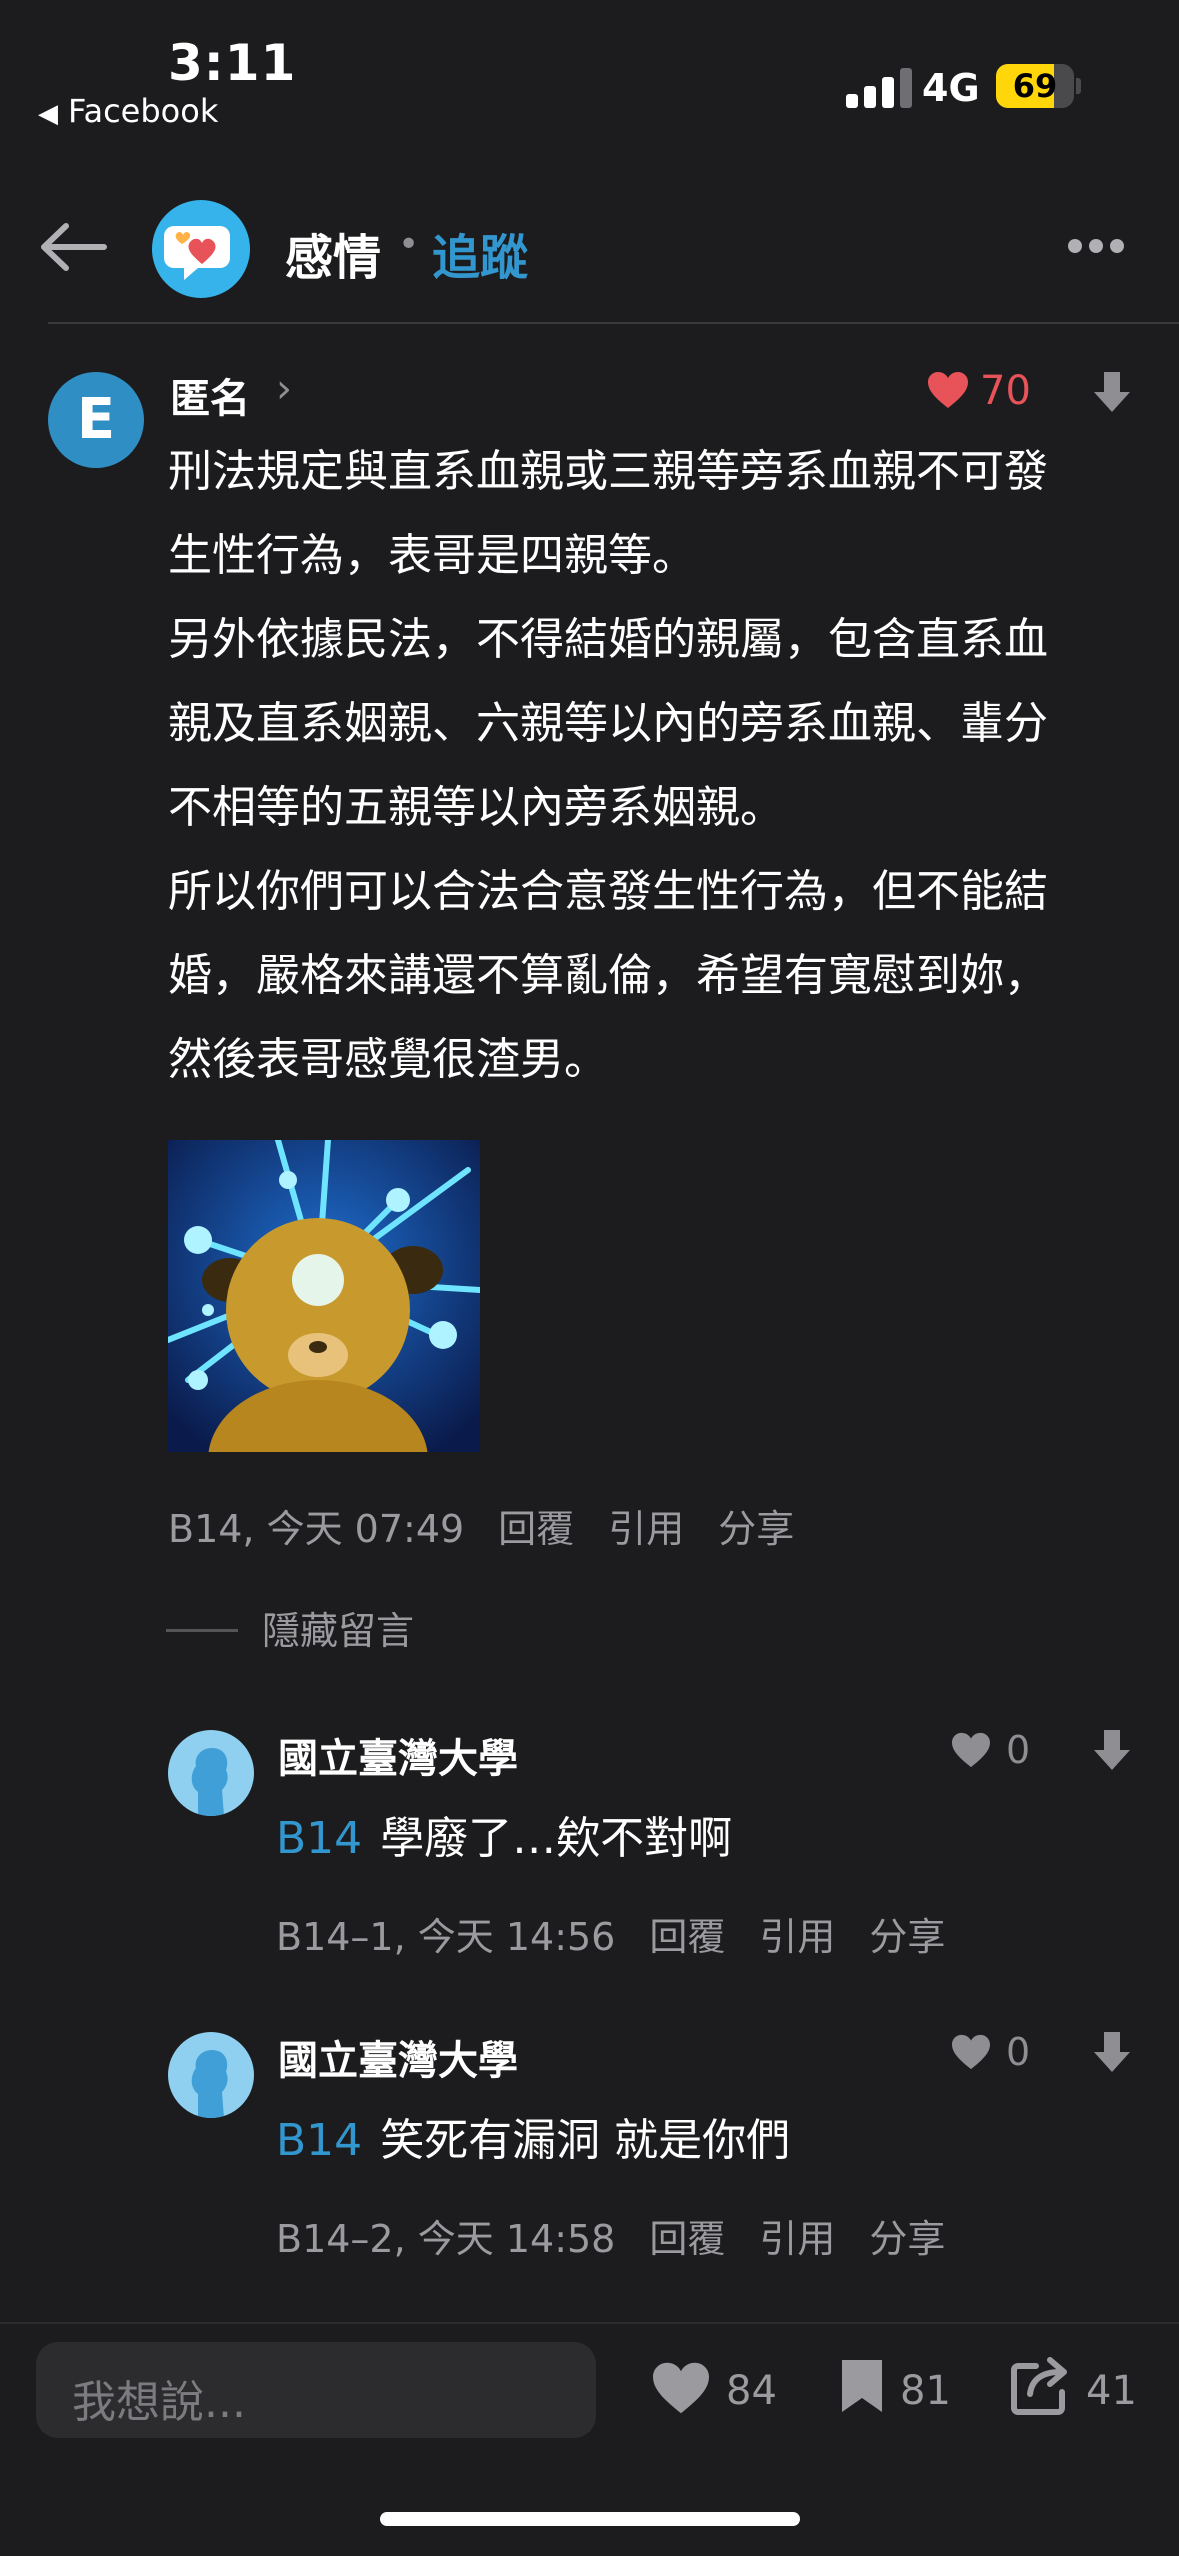  What do you see at coordinates (608, 639) in the screenshot?
I see `comment-line: 另外依據民法，不得結婚的親屬，包含直系血` at bounding box center [608, 639].